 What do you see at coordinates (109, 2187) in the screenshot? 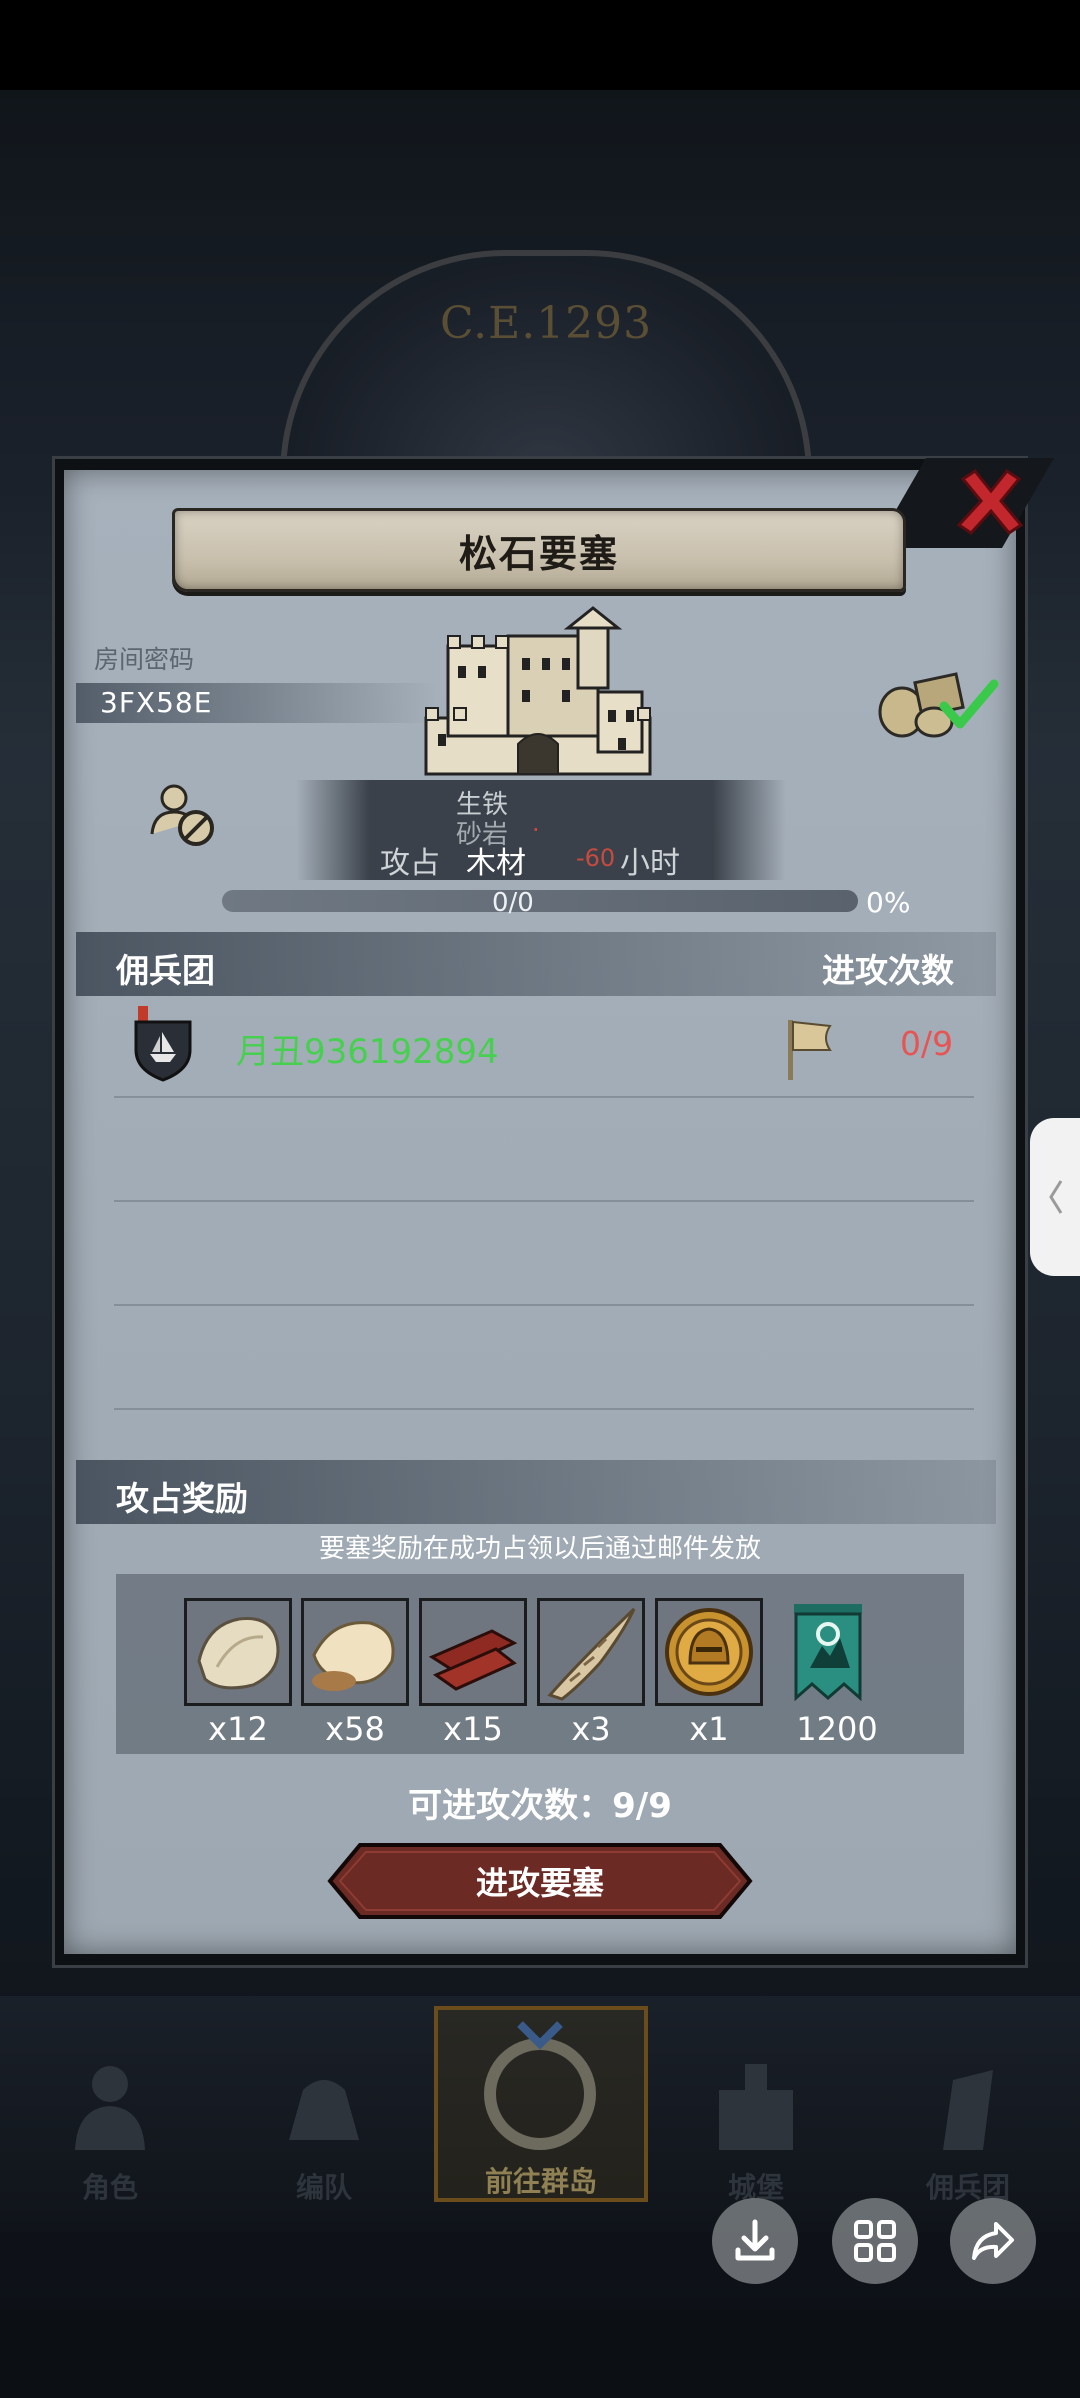
I see `nav-label: 角色` at bounding box center [109, 2187].